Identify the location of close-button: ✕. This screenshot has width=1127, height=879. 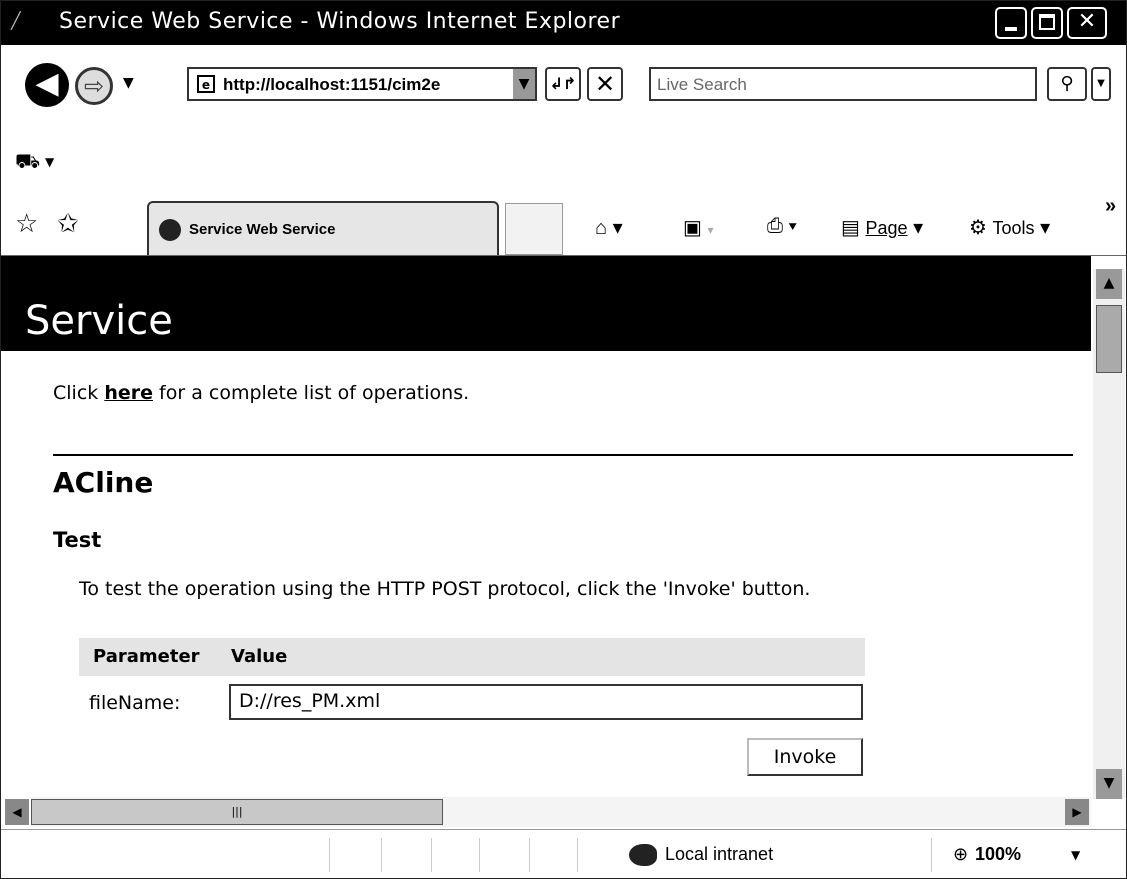
(1087, 23).